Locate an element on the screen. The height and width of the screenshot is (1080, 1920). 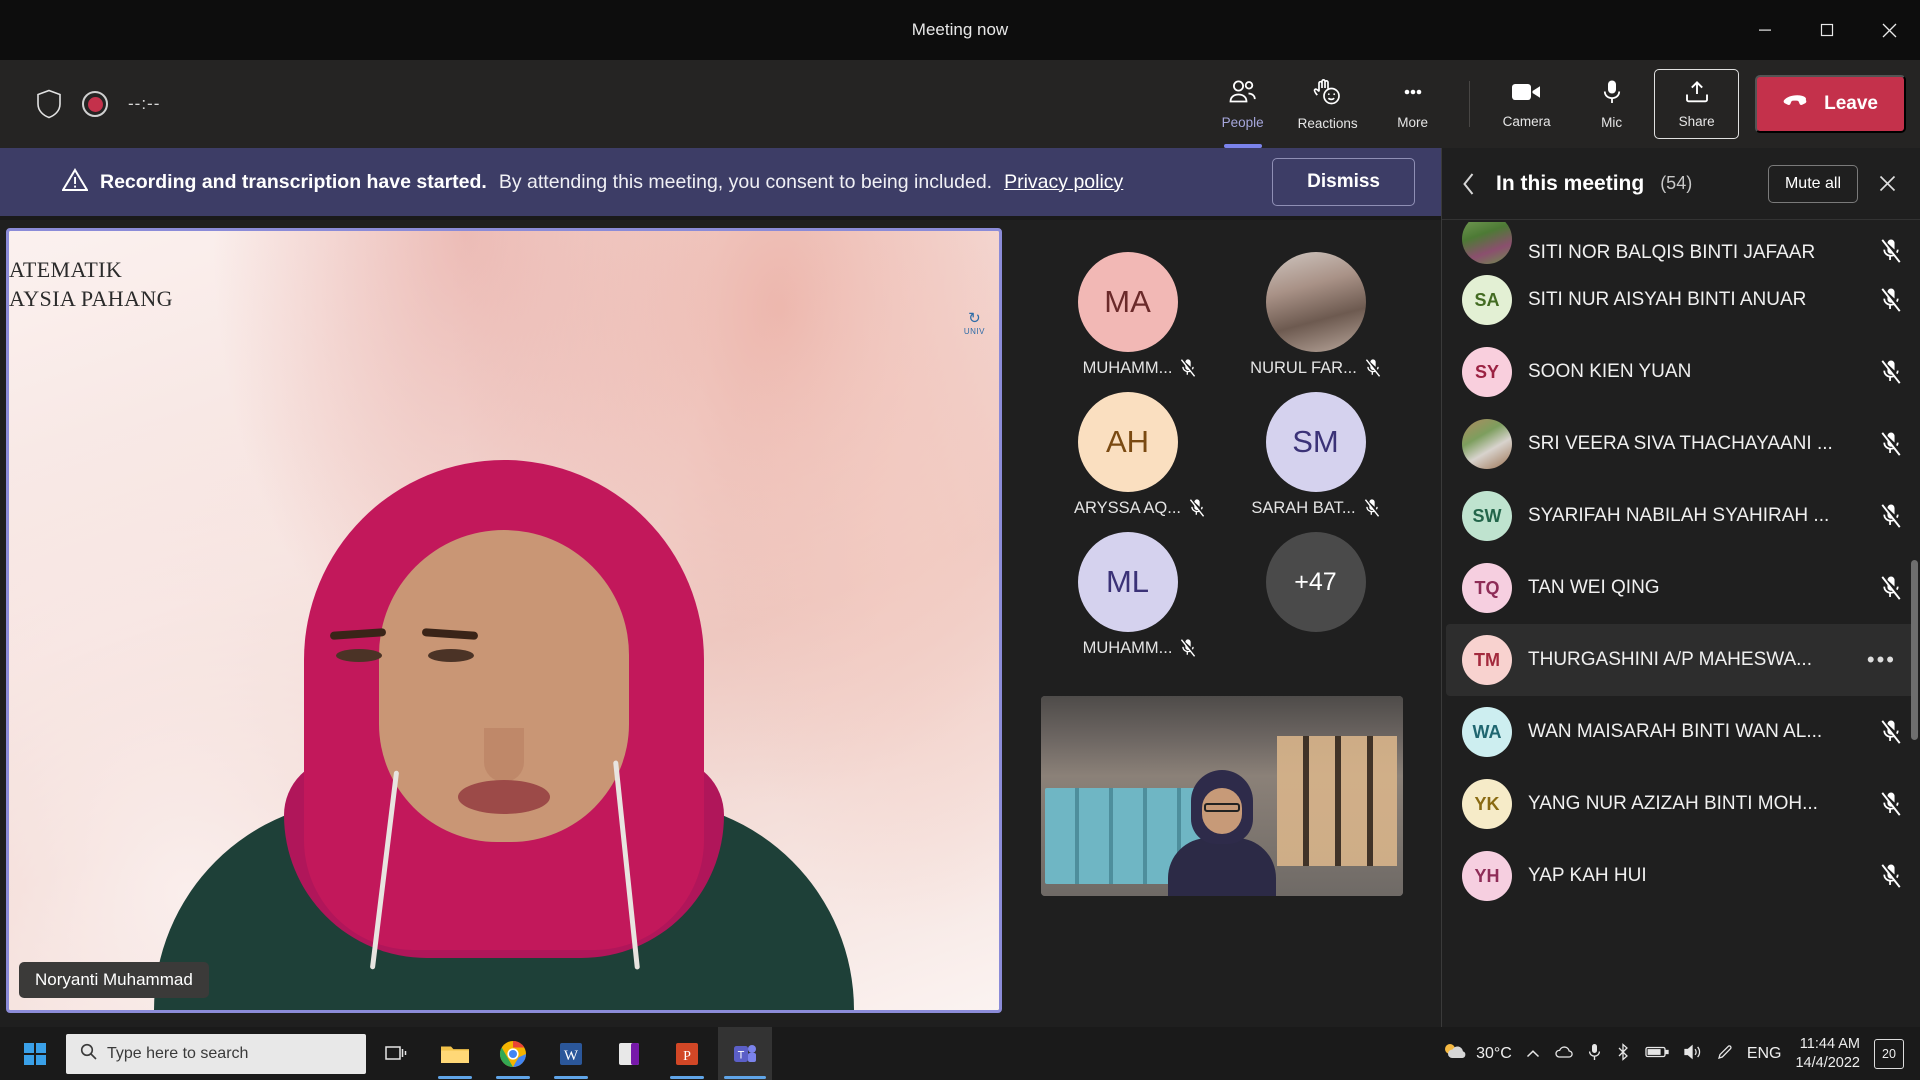
search-box: Type here to search is located at coordinates (216, 1053).